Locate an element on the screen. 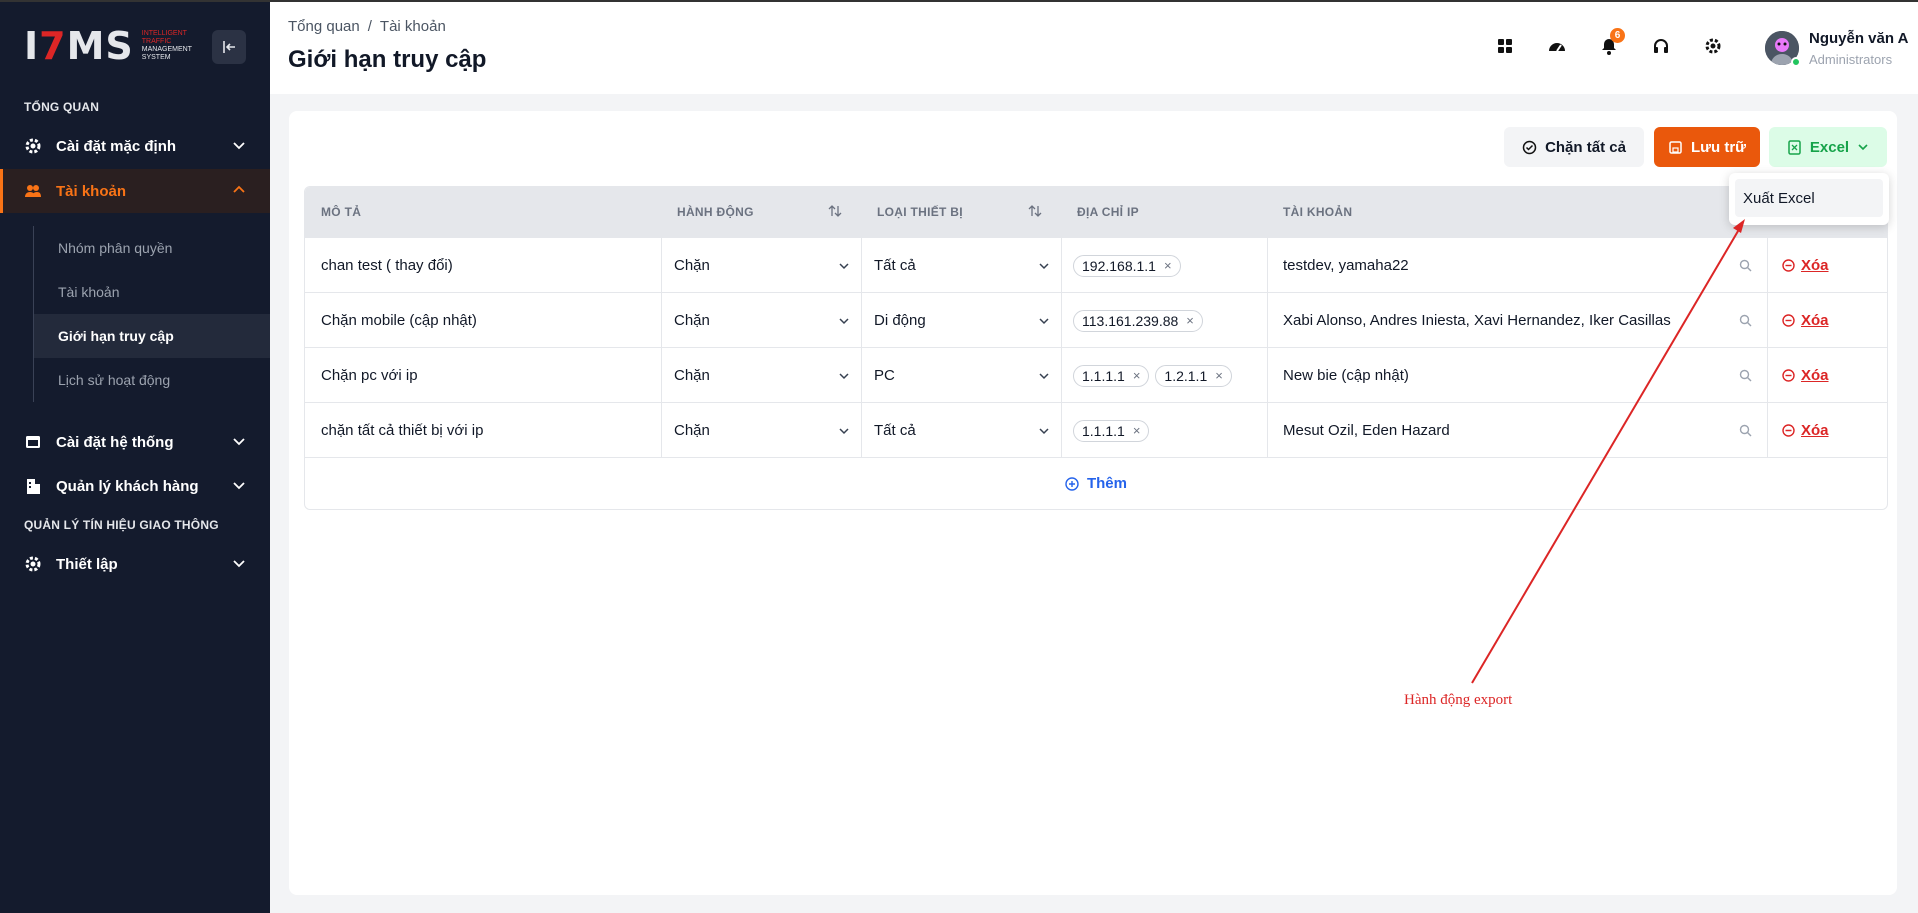 The height and width of the screenshot is (913, 1918). ip-tags: 192.168.1.1 × is located at coordinates (1130, 265).